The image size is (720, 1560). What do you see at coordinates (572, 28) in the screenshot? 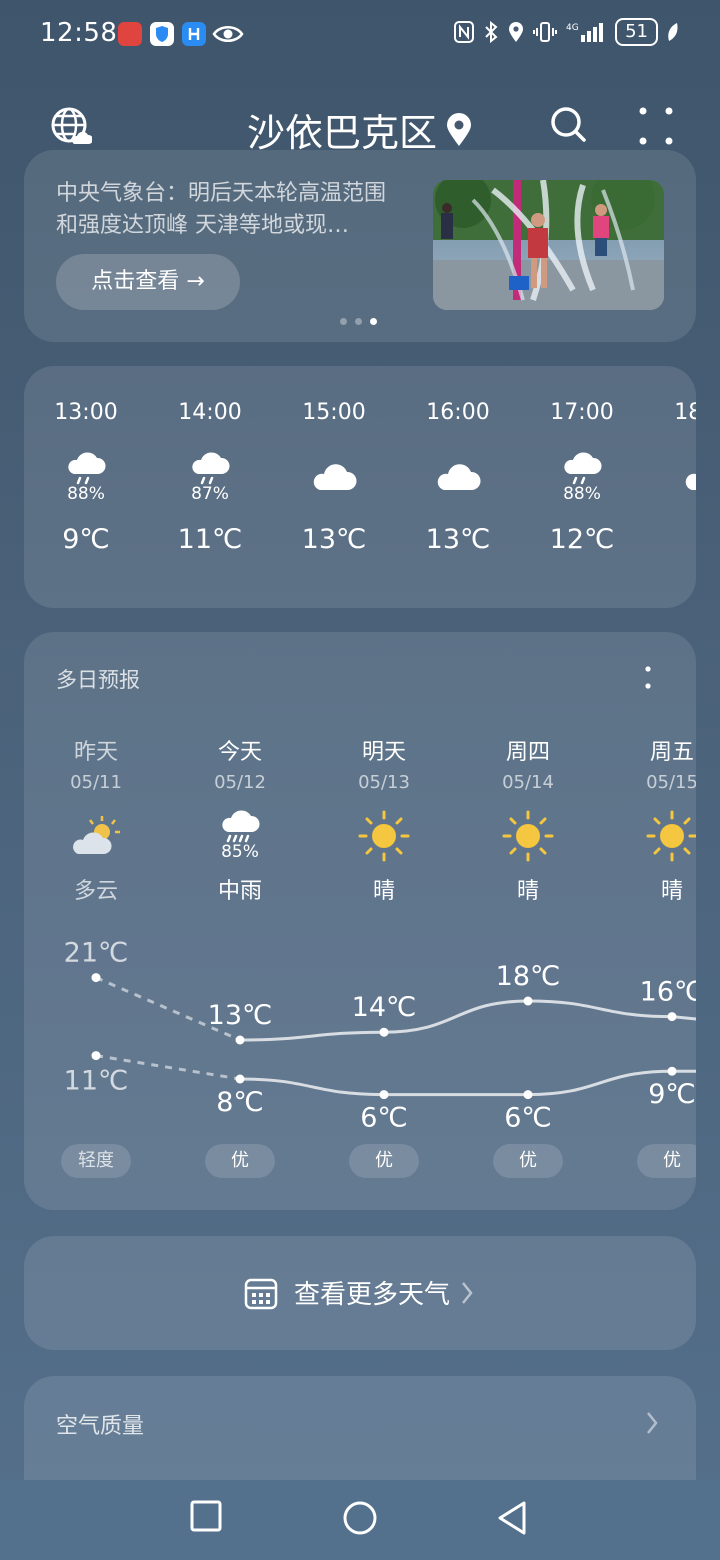
I see `svg-text: 4G` at bounding box center [572, 28].